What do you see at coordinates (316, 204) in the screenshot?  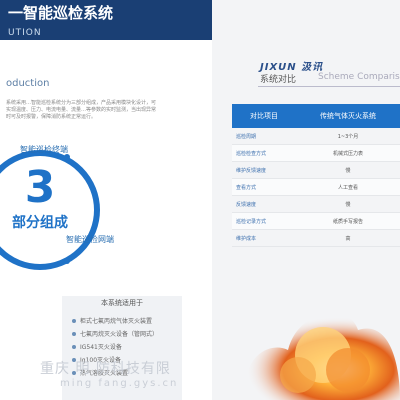 I see `table-row: 反馈速度慢` at bounding box center [316, 204].